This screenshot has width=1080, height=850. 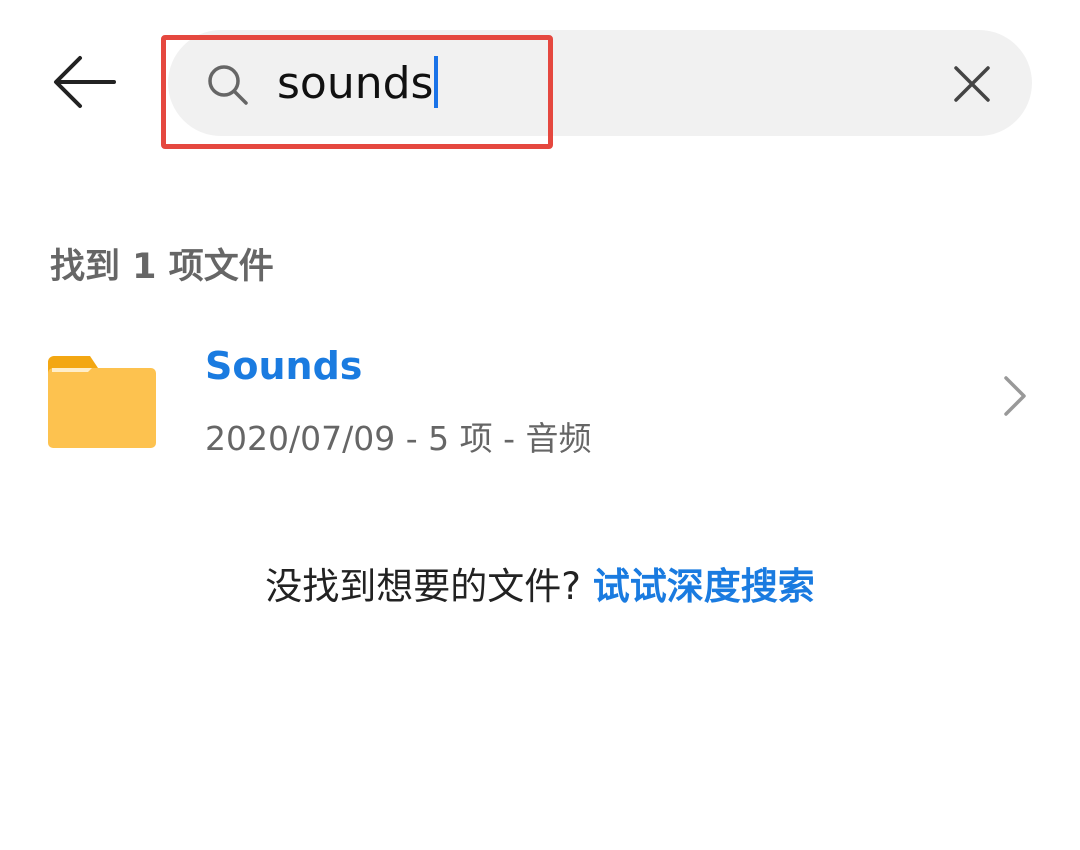 I want to click on search-query: sounds, so click(x=355, y=83).